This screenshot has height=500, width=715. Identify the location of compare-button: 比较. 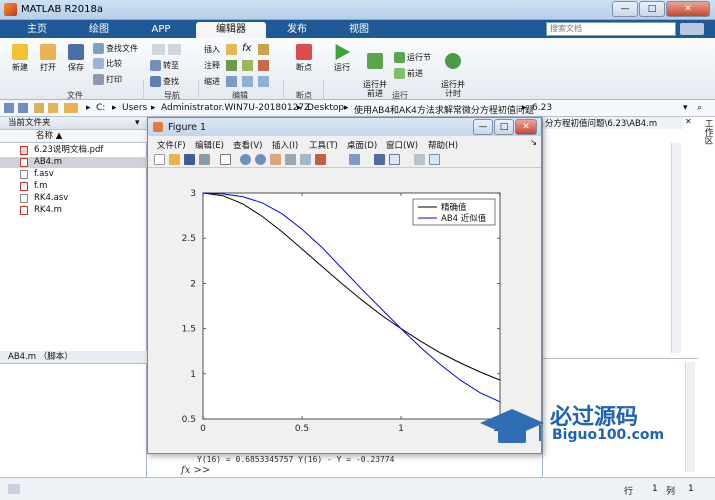
(107, 63).